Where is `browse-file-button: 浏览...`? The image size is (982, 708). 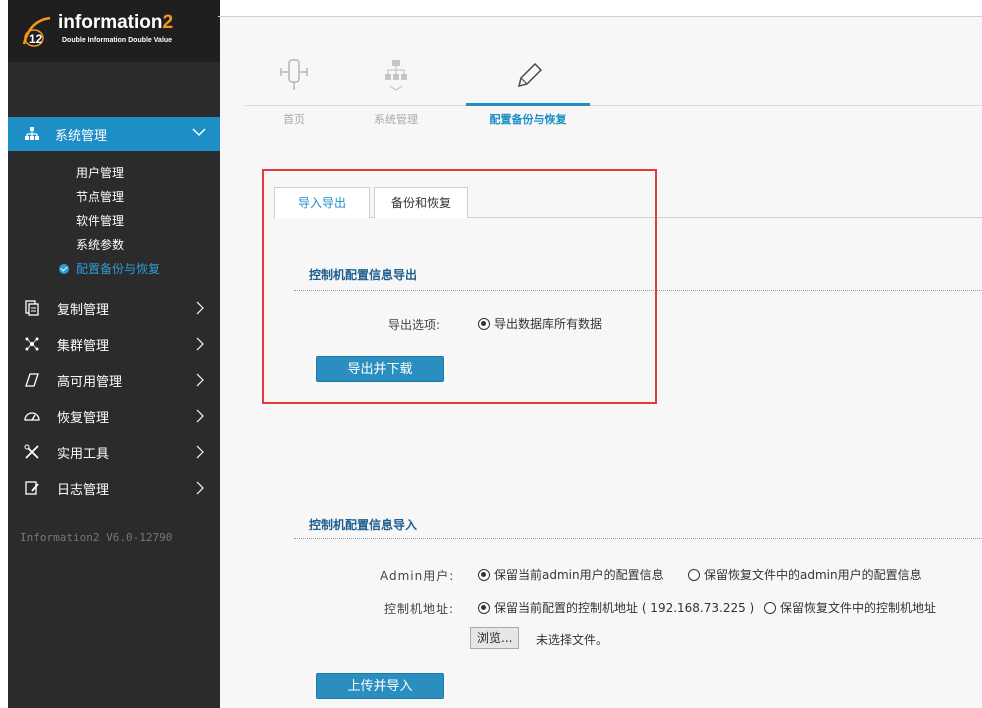 browse-file-button: 浏览... is located at coordinates (495, 638).